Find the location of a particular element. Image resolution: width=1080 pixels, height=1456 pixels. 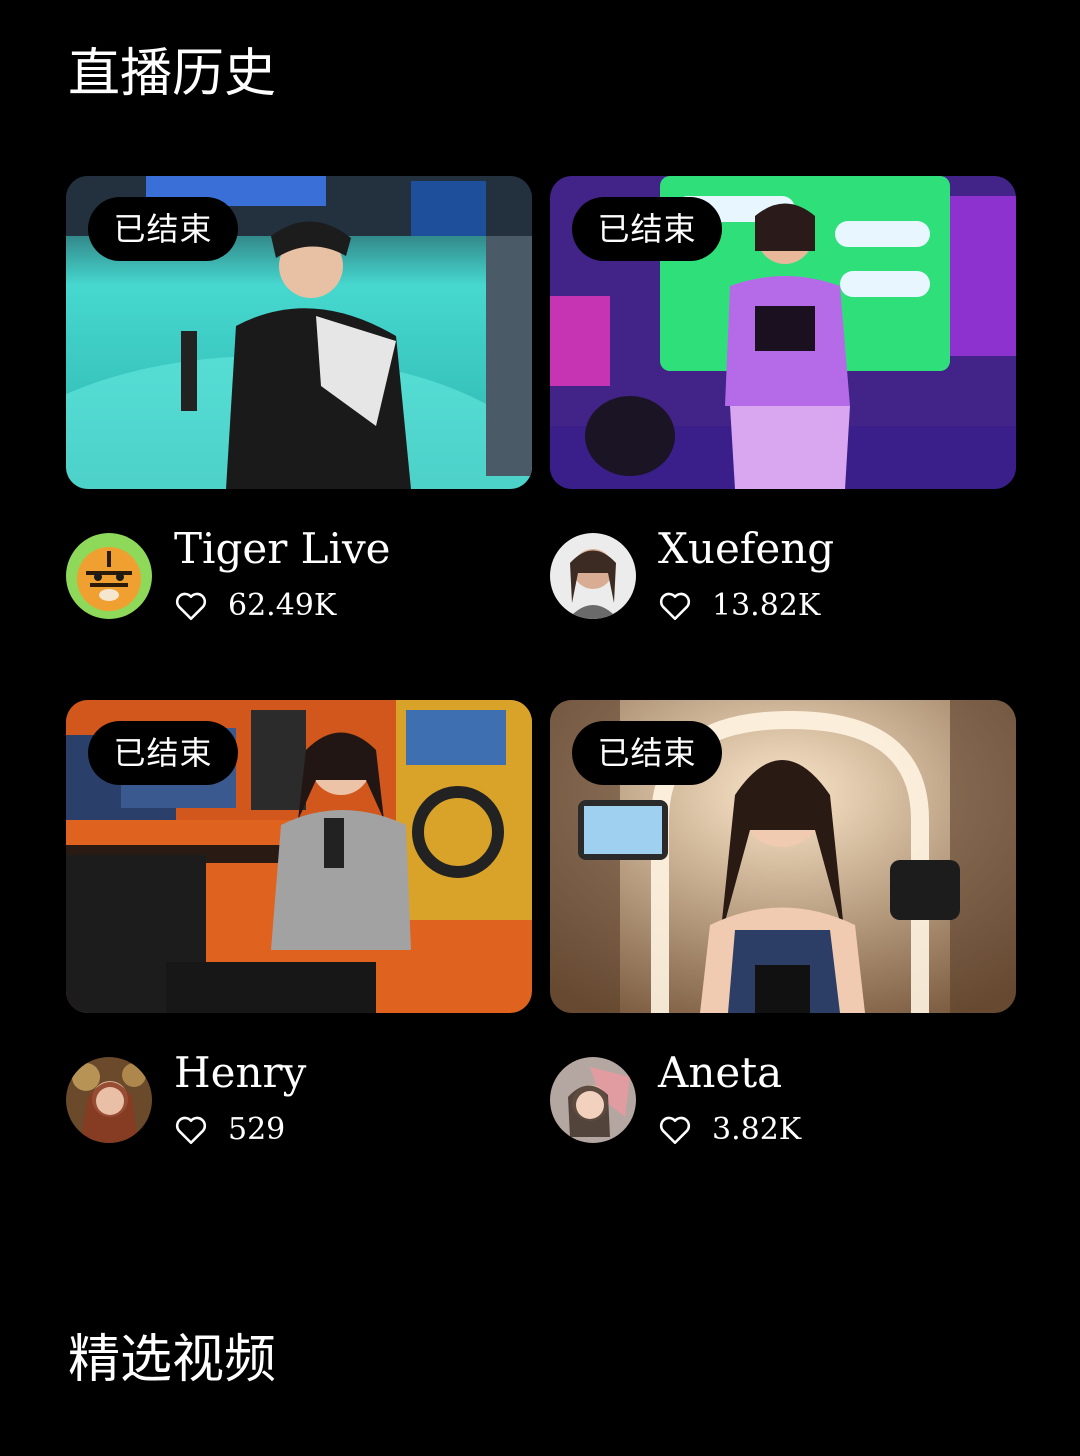

like-count: 62.49K is located at coordinates (282, 605).